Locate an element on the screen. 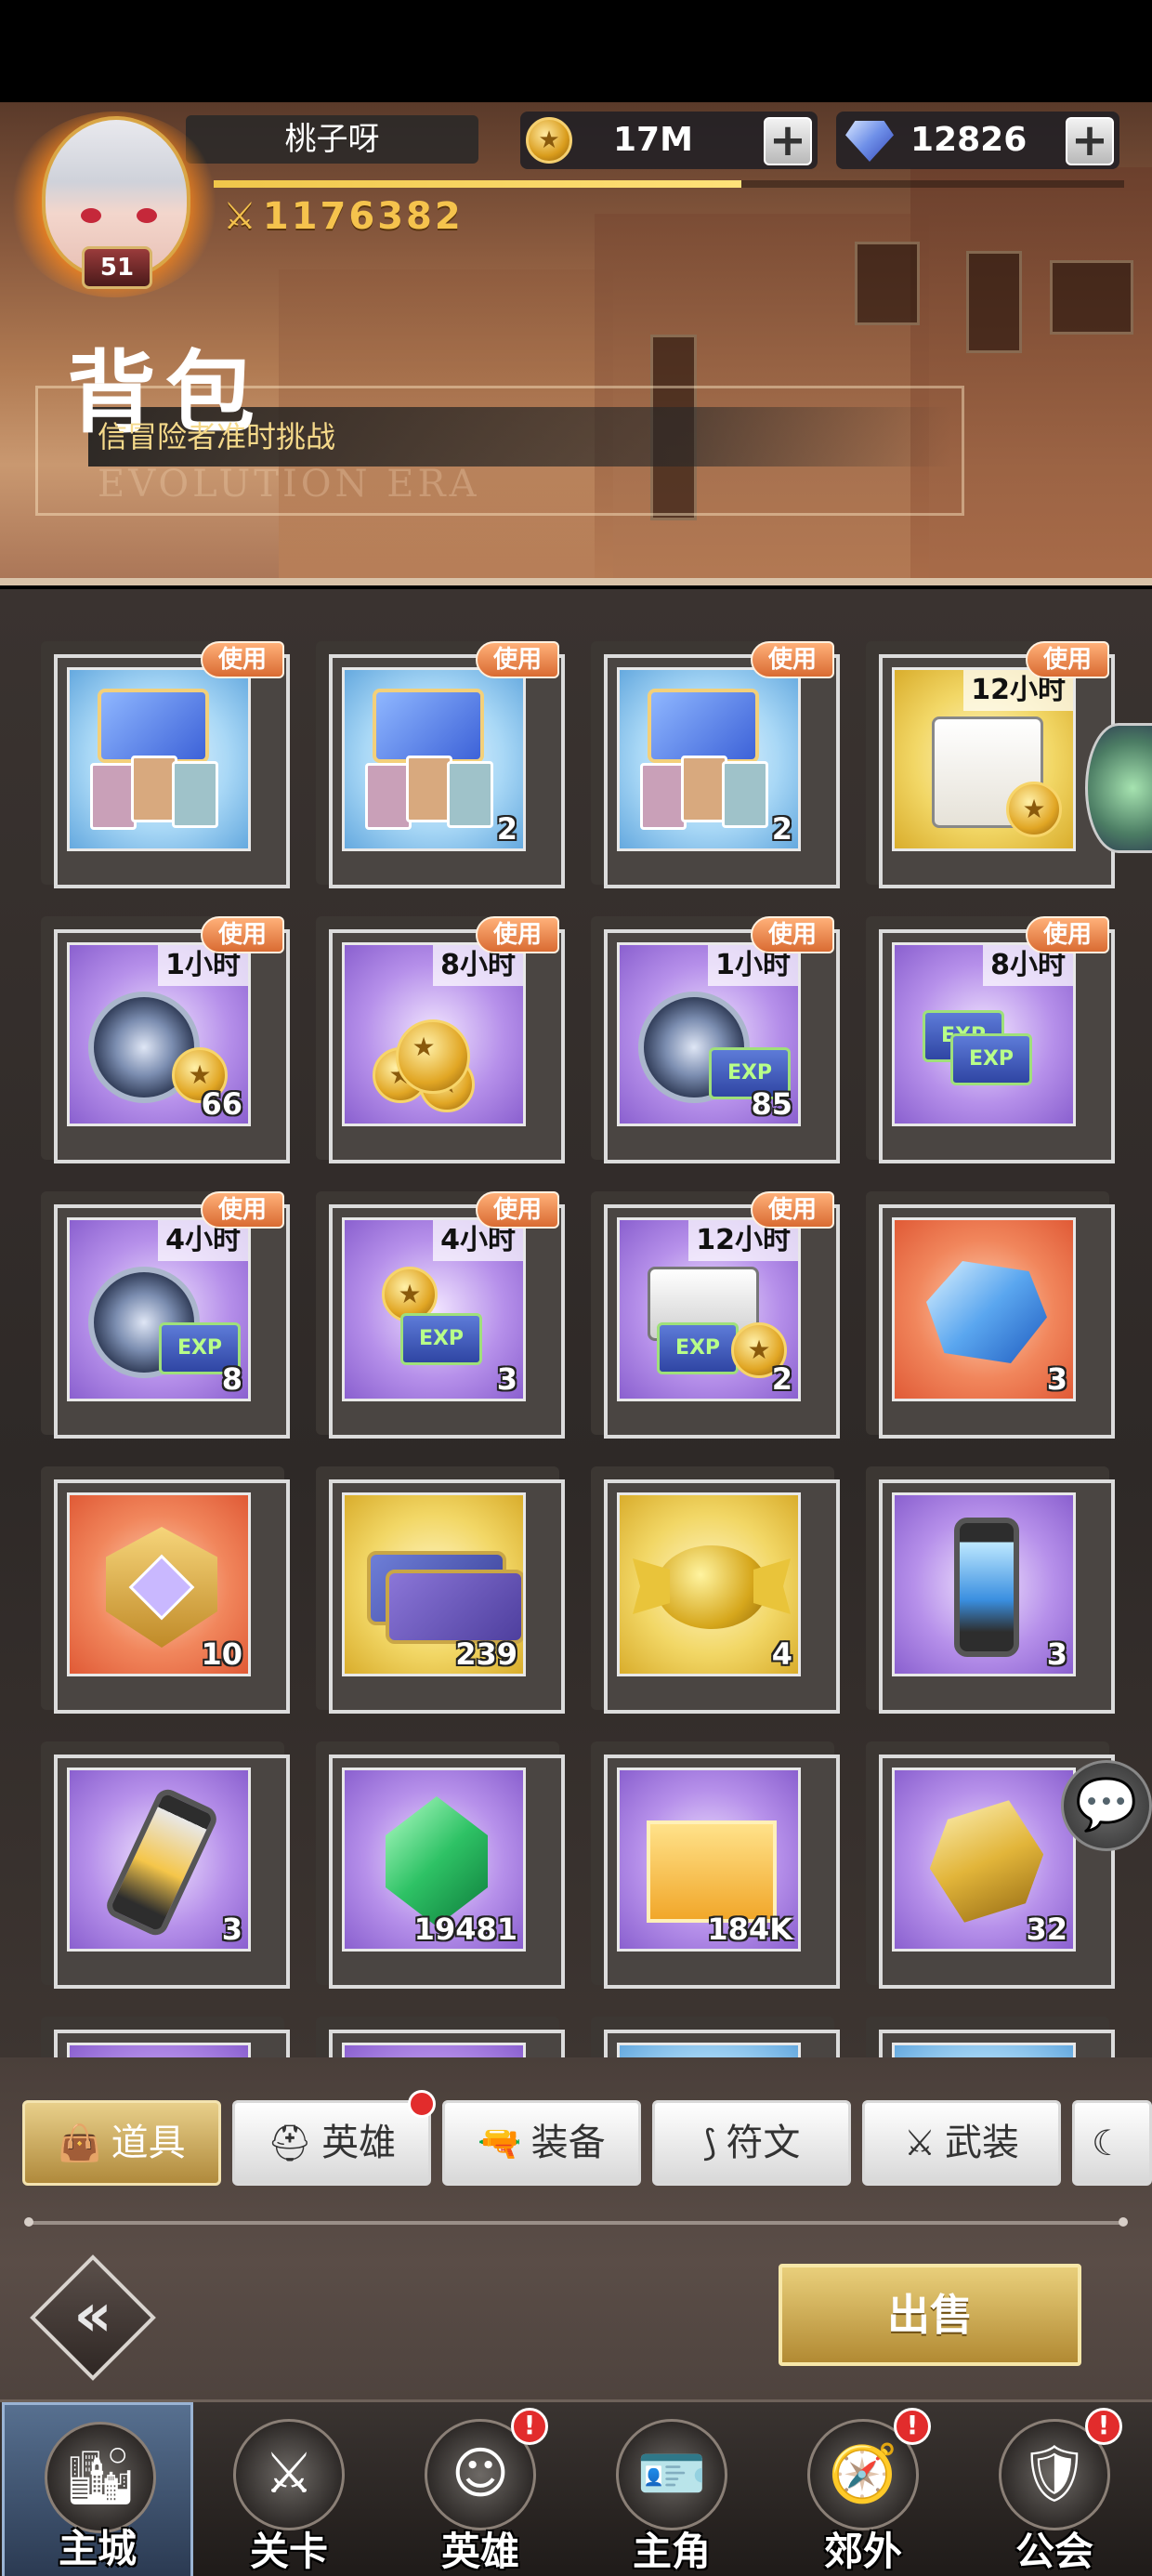 The height and width of the screenshot is (2576, 1152). inventory-item: 19481 is located at coordinates (440, 1865).